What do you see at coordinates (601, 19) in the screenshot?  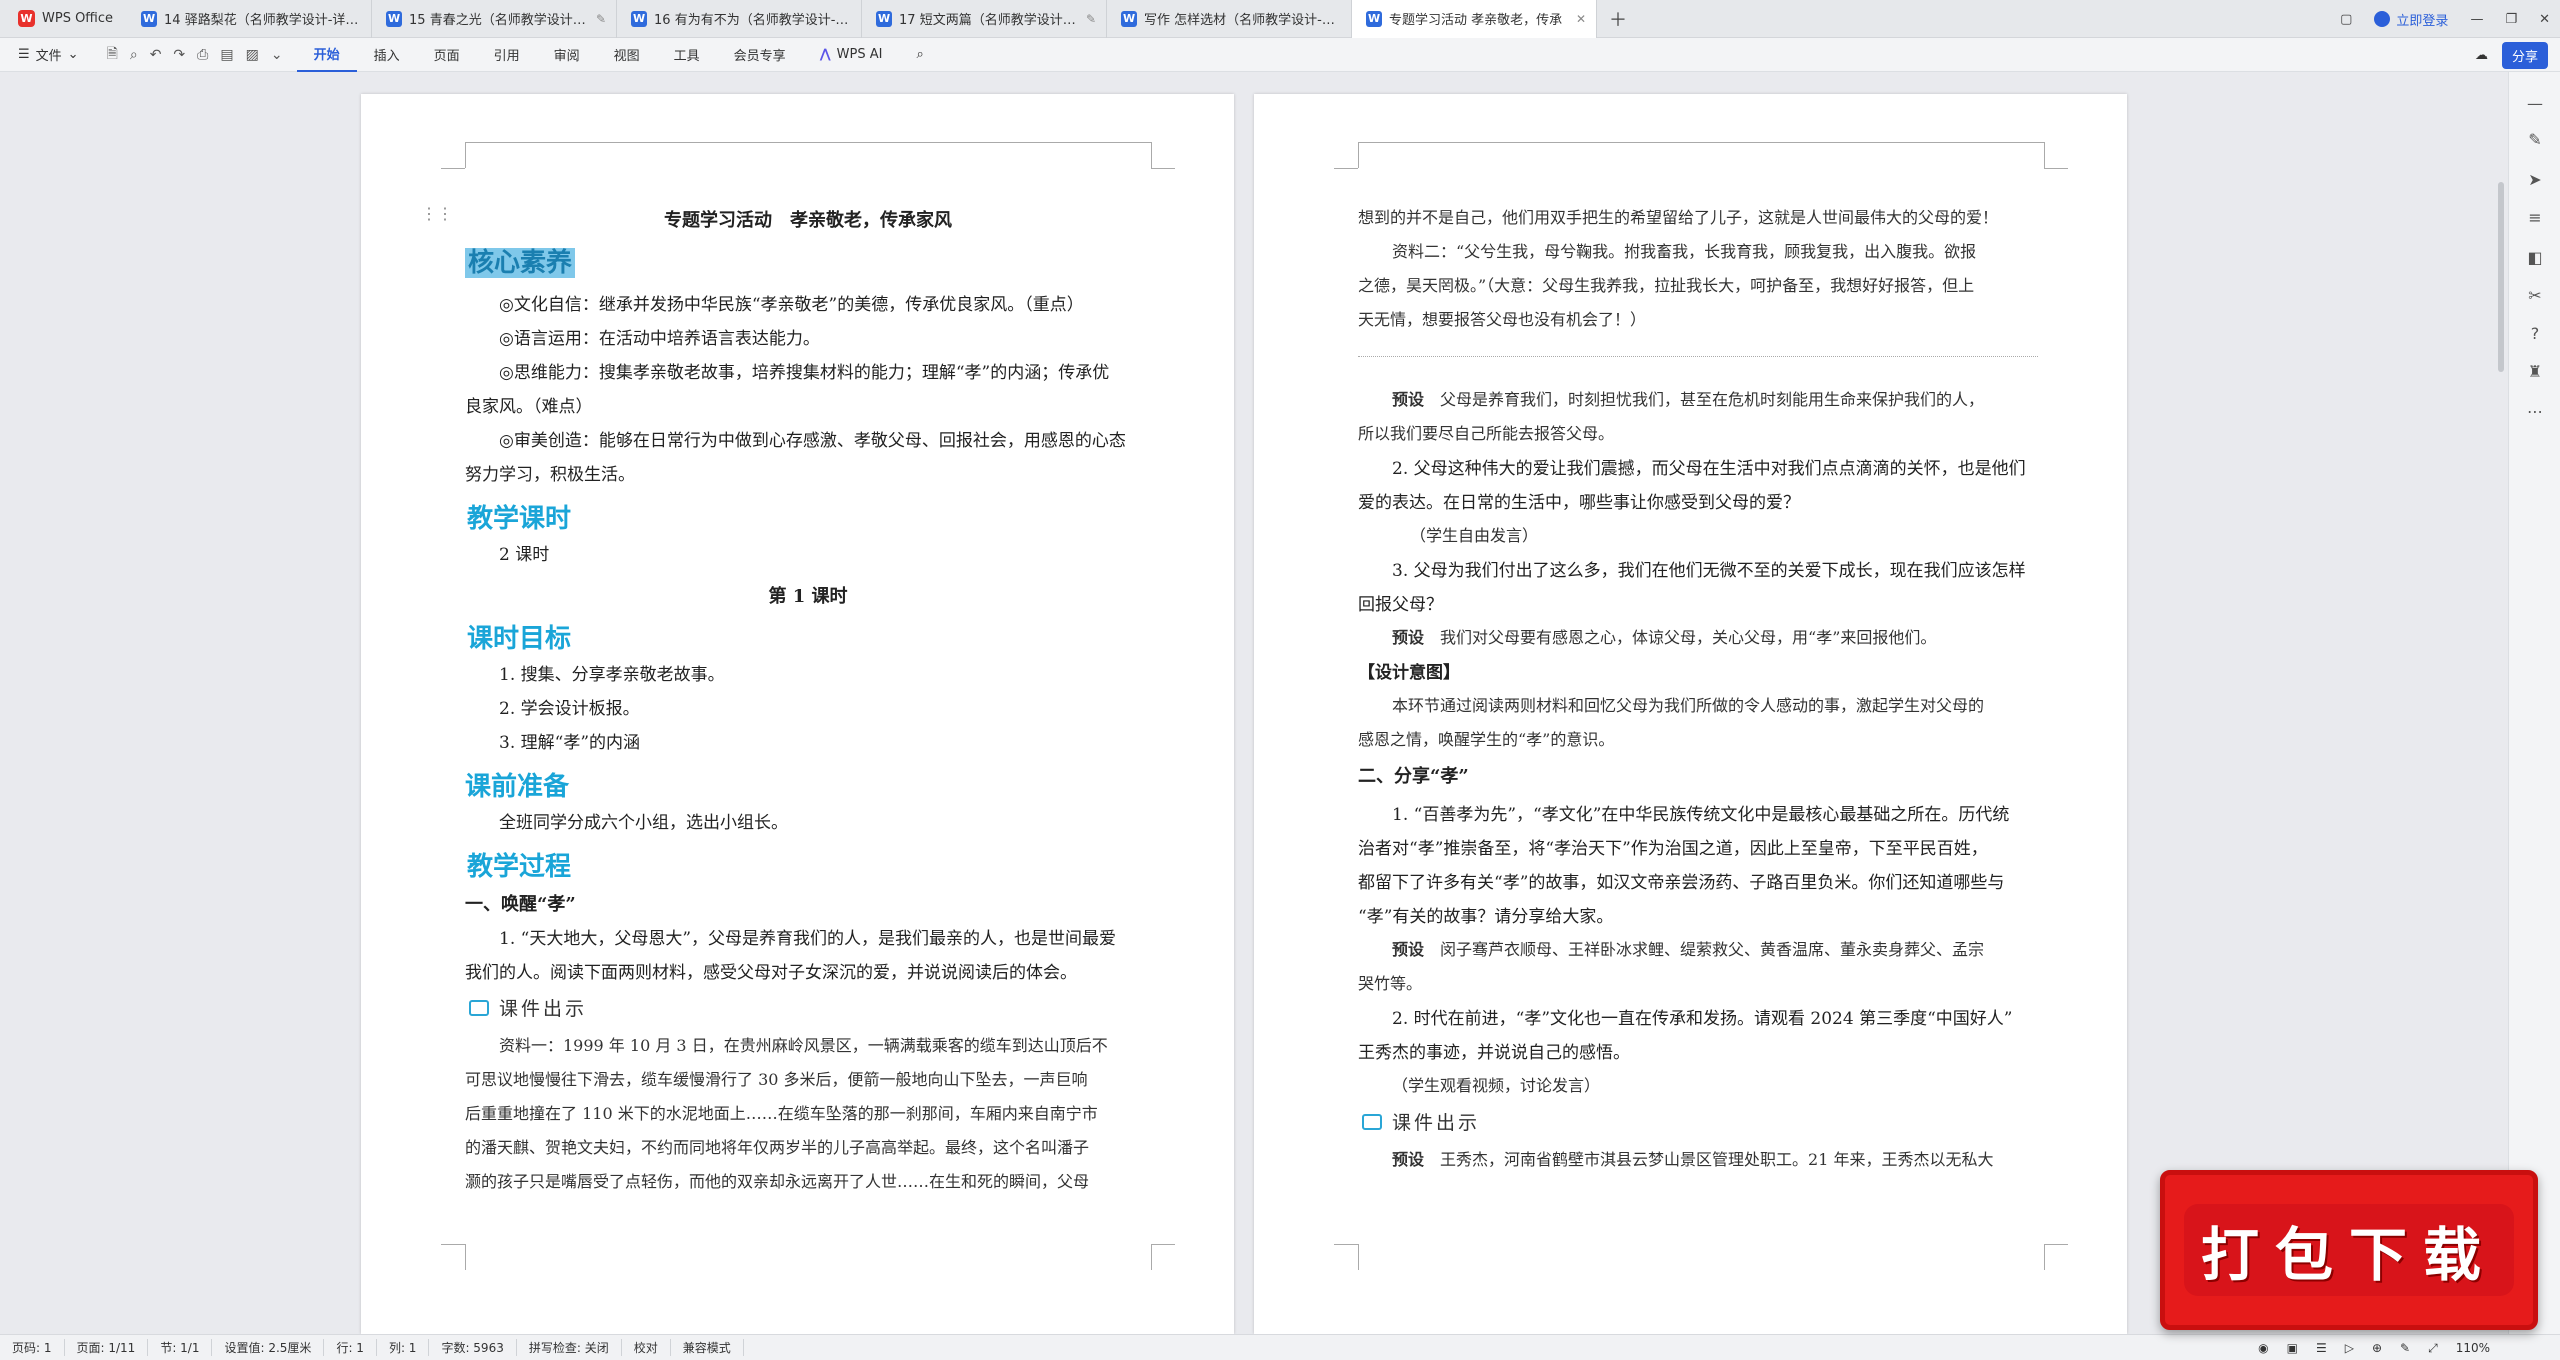 I see `tab-close-icon: ✎` at bounding box center [601, 19].